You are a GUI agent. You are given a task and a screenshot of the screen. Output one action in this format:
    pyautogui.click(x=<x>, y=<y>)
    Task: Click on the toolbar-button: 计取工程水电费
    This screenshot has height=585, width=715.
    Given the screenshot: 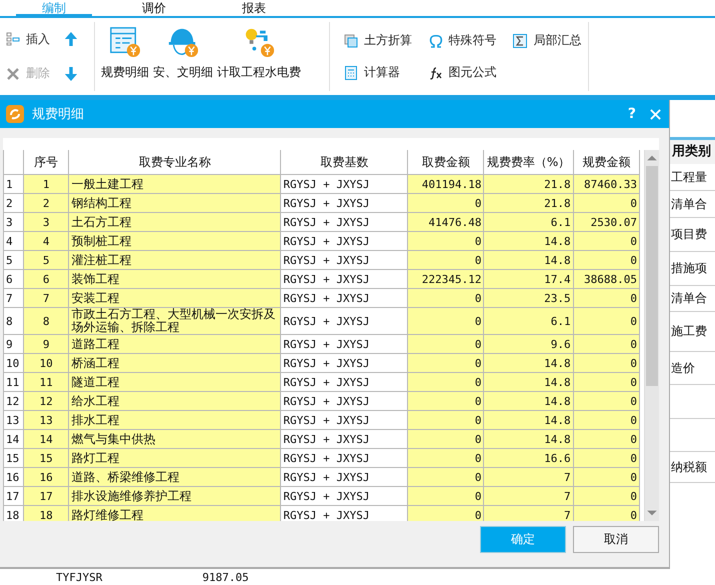 What is the action you would take?
    pyautogui.click(x=259, y=56)
    